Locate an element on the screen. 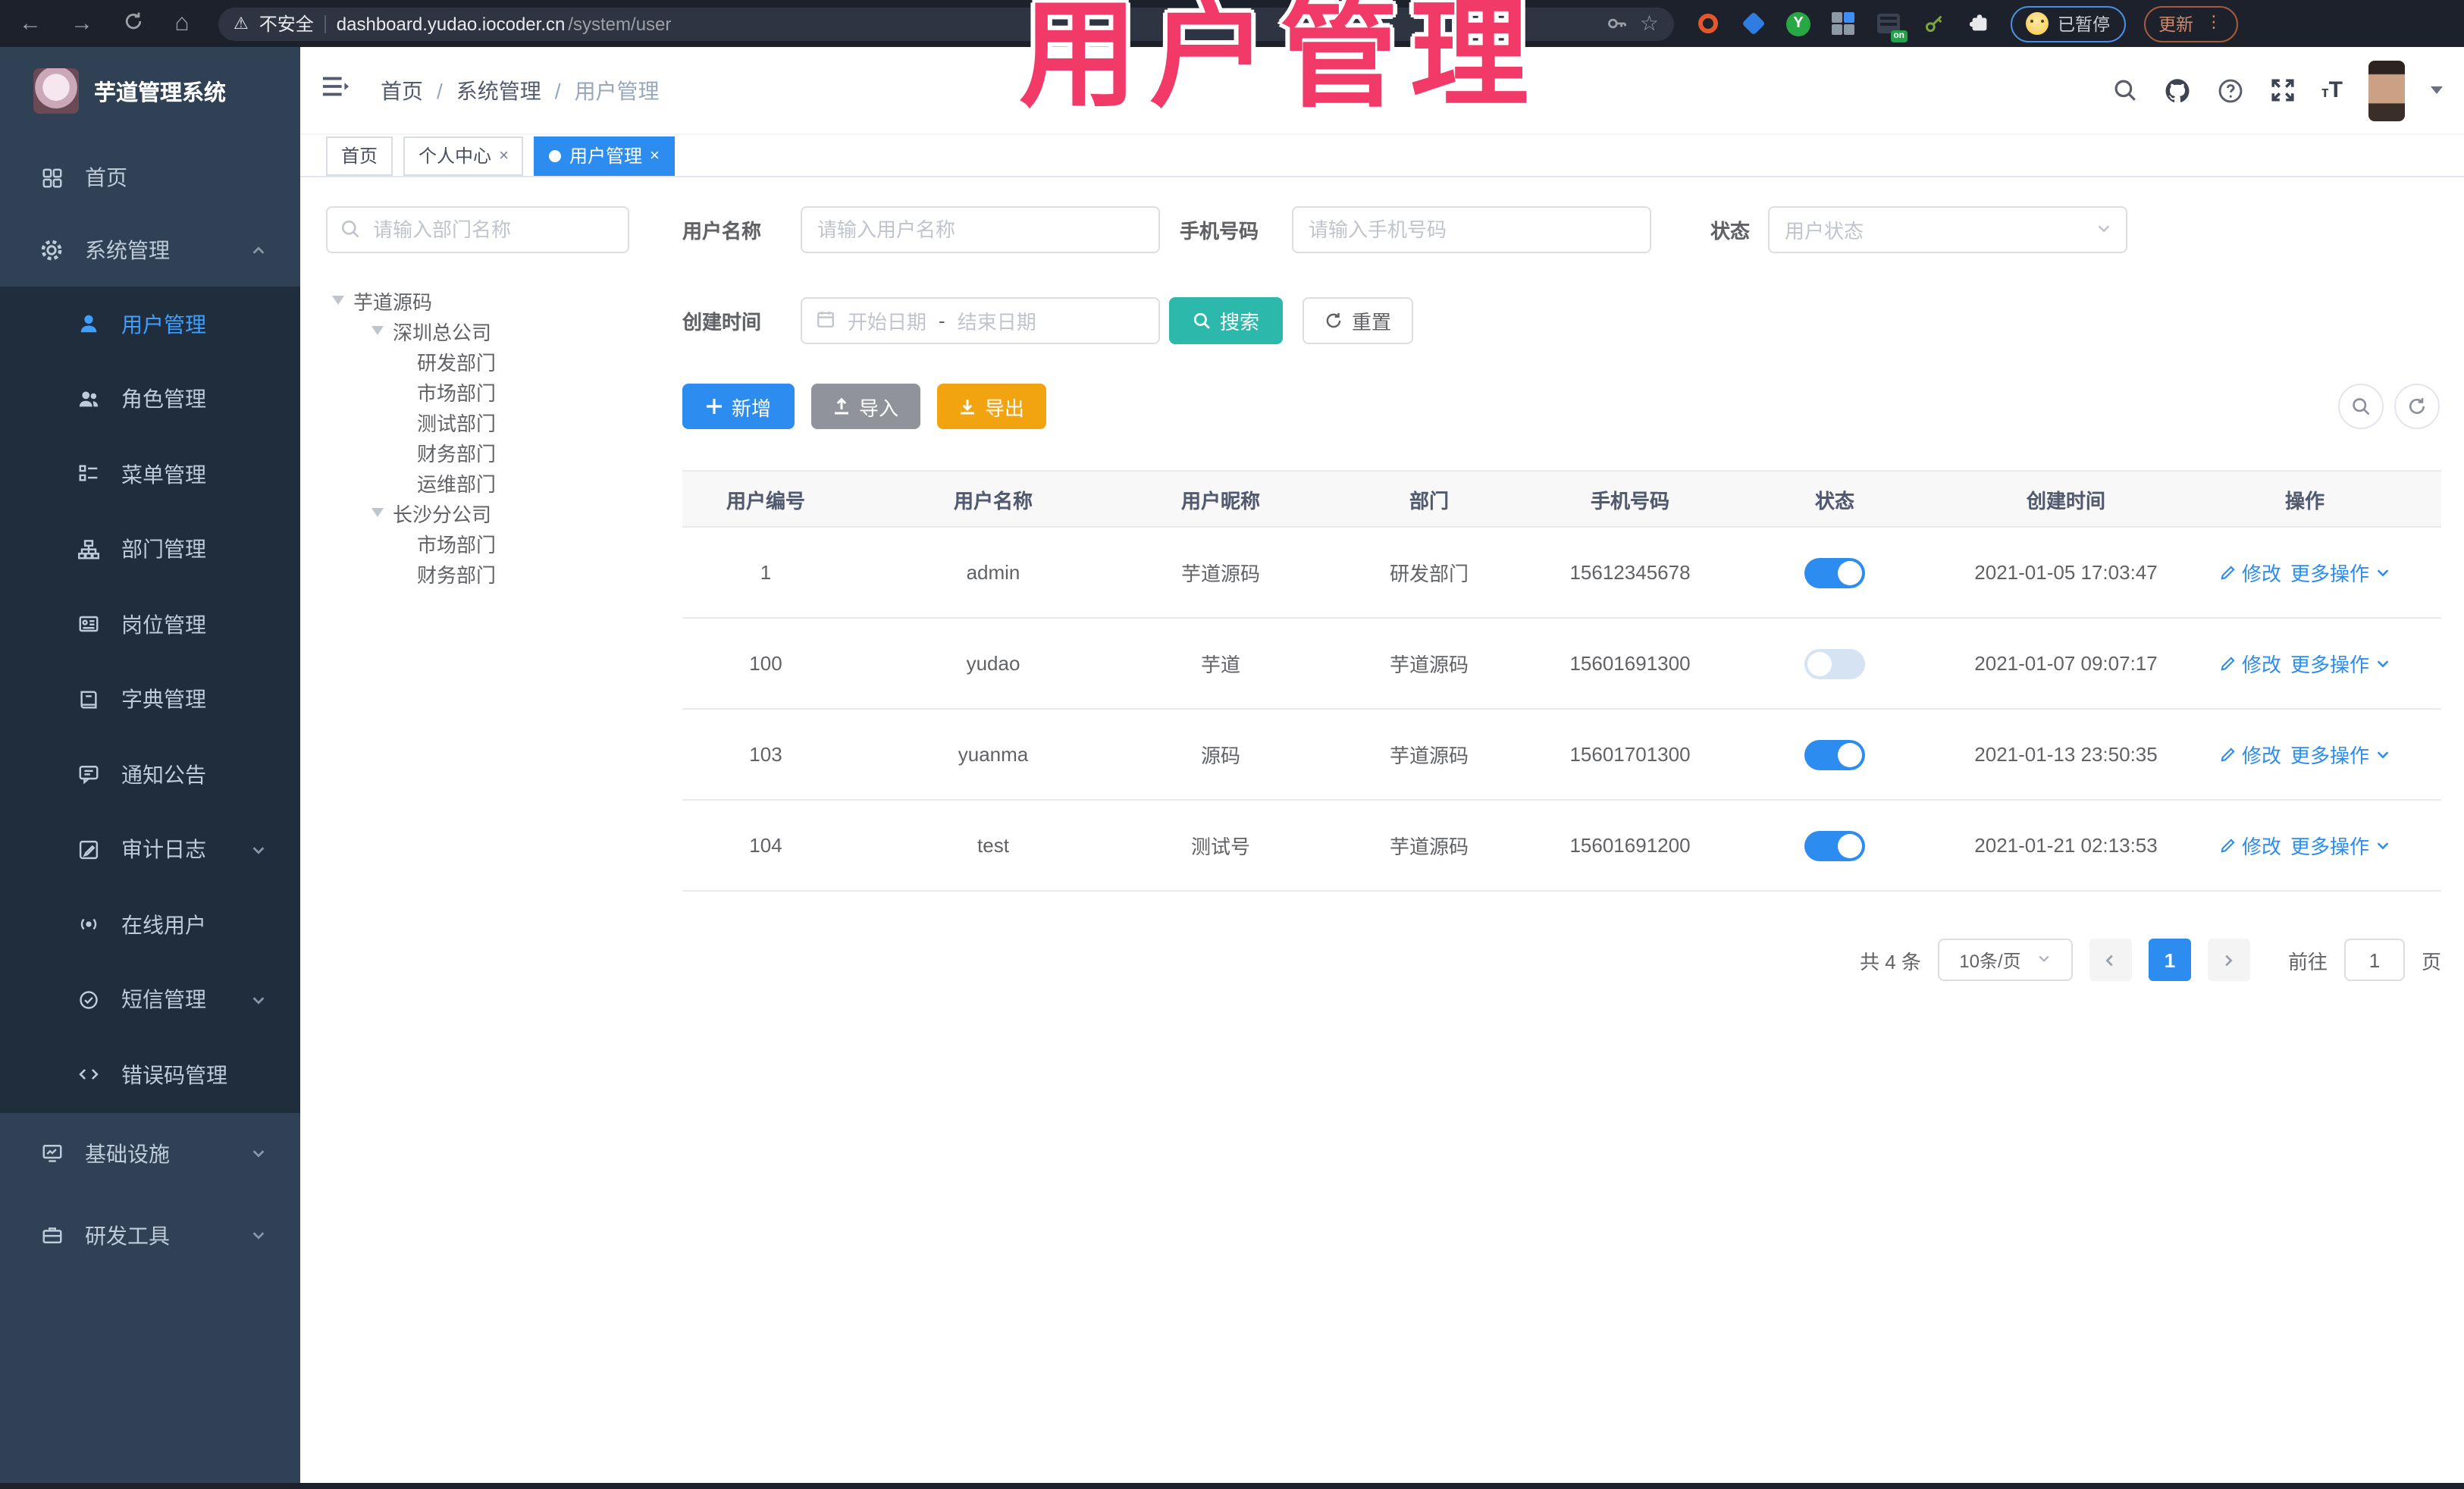 This screenshot has height=1489, width=2464. bookmark-star-icon: ☆ is located at coordinates (1649, 23).